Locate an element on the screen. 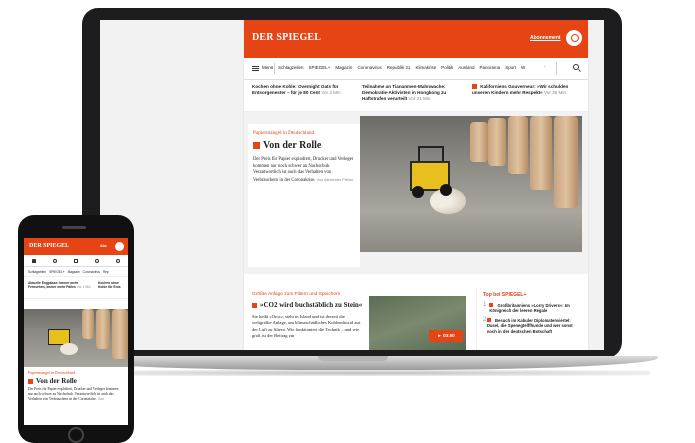 This screenshot has height=443, width=695. clock-icon is located at coordinates (55, 260).